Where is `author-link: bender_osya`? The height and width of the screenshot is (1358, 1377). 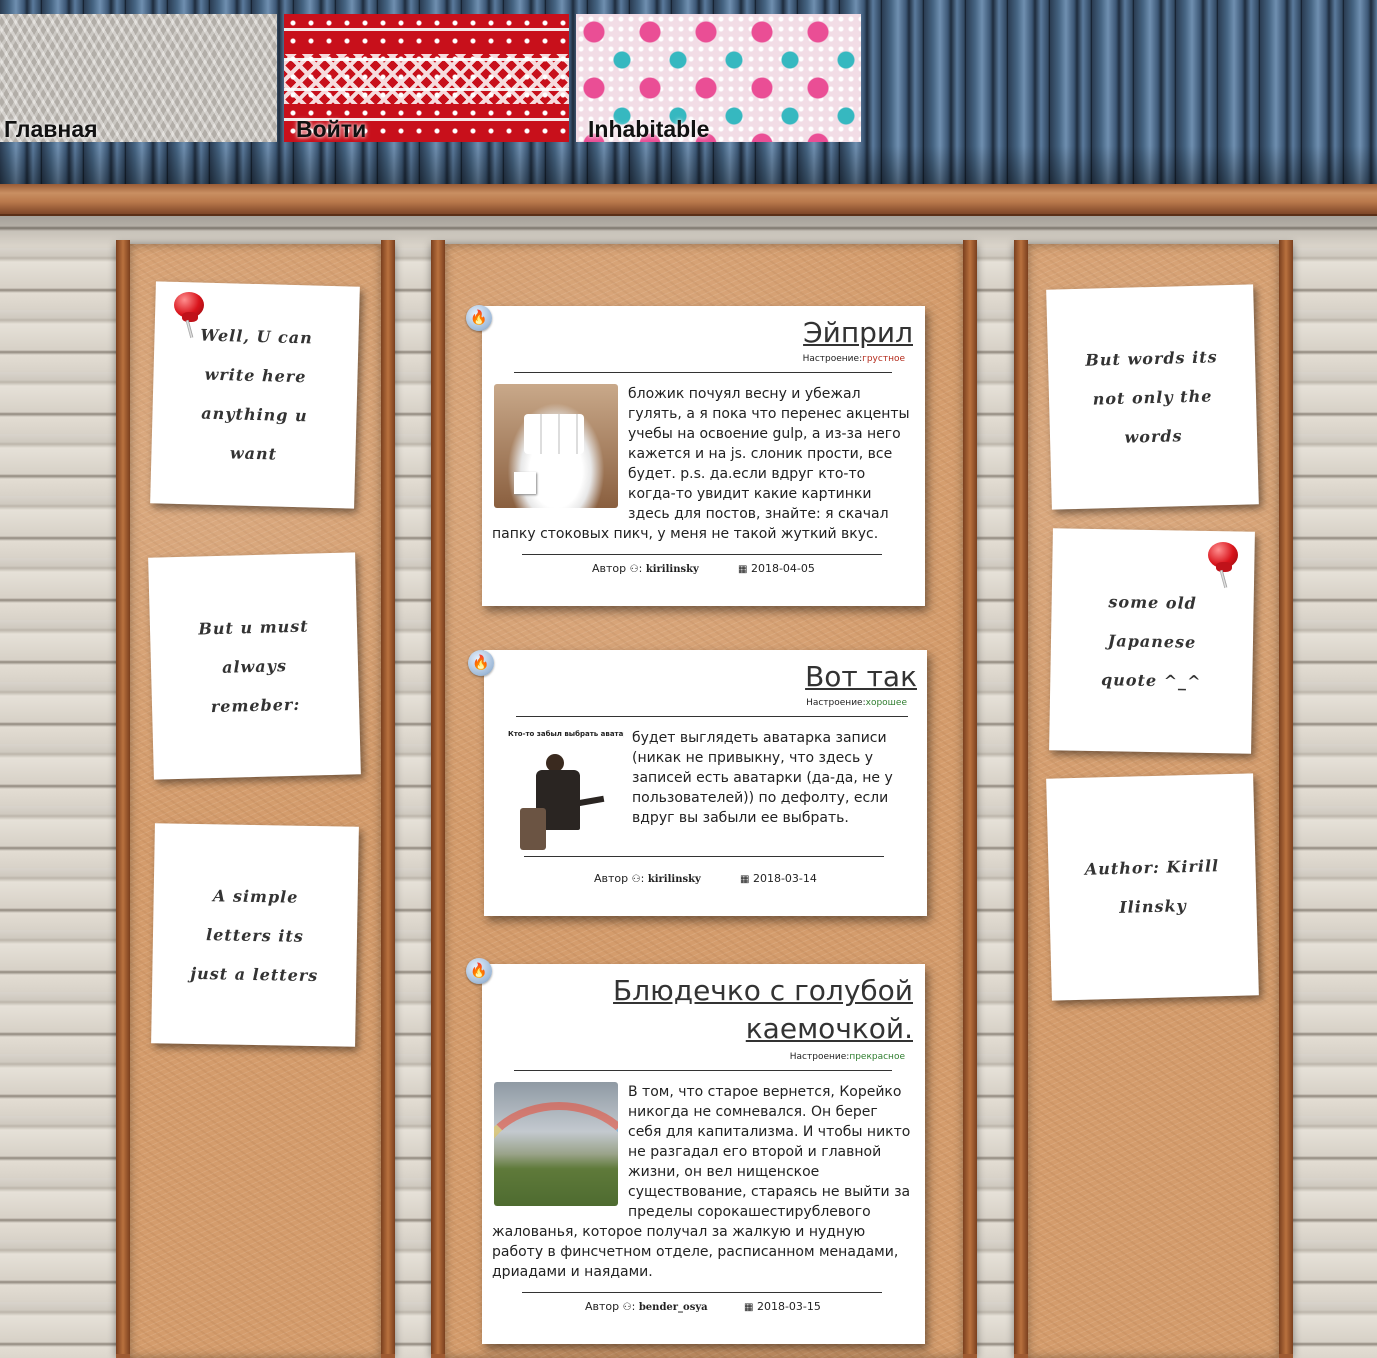
author-link: bender_osya is located at coordinates (673, 1307).